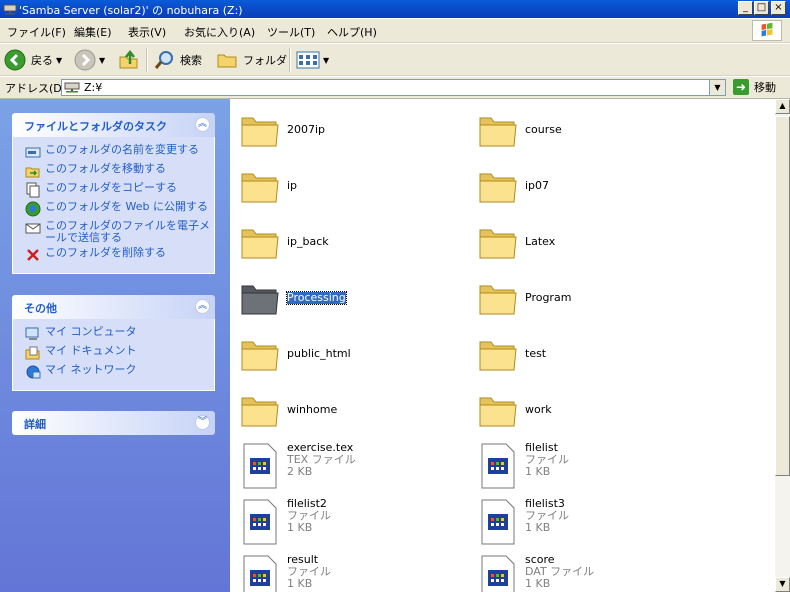  What do you see at coordinates (523, 466) in the screenshot?
I see `file-item: filelist ファイル 1 KB` at bounding box center [523, 466].